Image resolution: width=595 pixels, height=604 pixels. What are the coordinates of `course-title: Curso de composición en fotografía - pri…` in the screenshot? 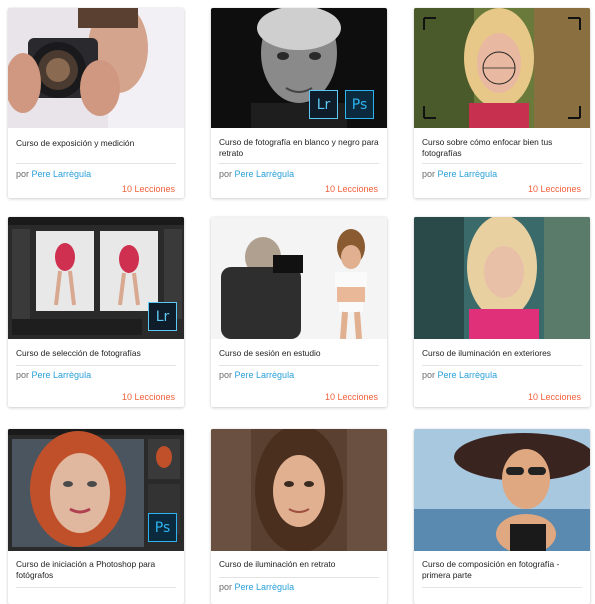 It's located at (502, 570).